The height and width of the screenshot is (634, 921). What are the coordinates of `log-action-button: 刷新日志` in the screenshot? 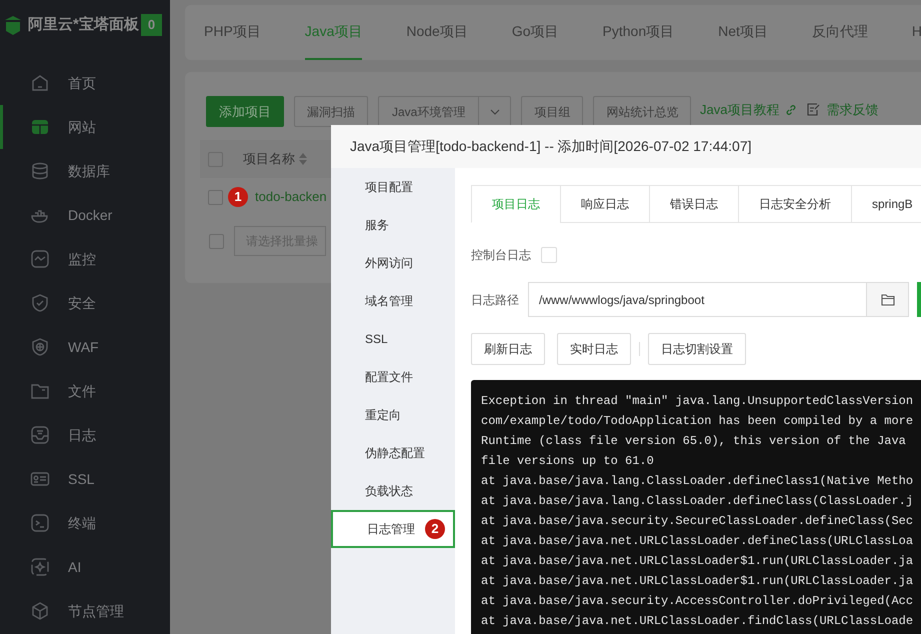 It's located at (508, 349).